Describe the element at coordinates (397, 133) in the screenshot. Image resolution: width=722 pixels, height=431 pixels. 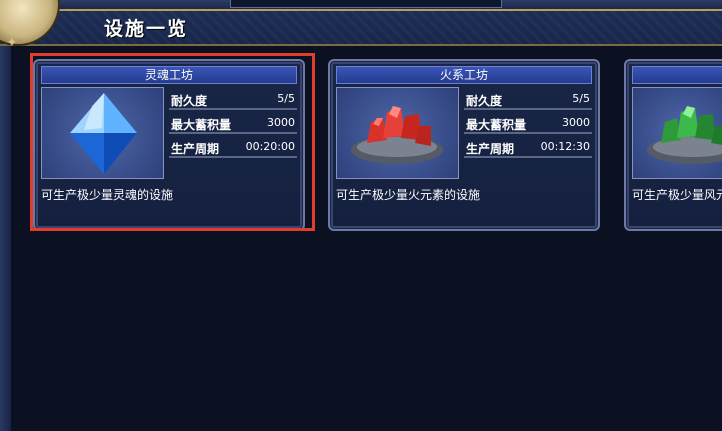
I see `red-crystal-icon` at that location.